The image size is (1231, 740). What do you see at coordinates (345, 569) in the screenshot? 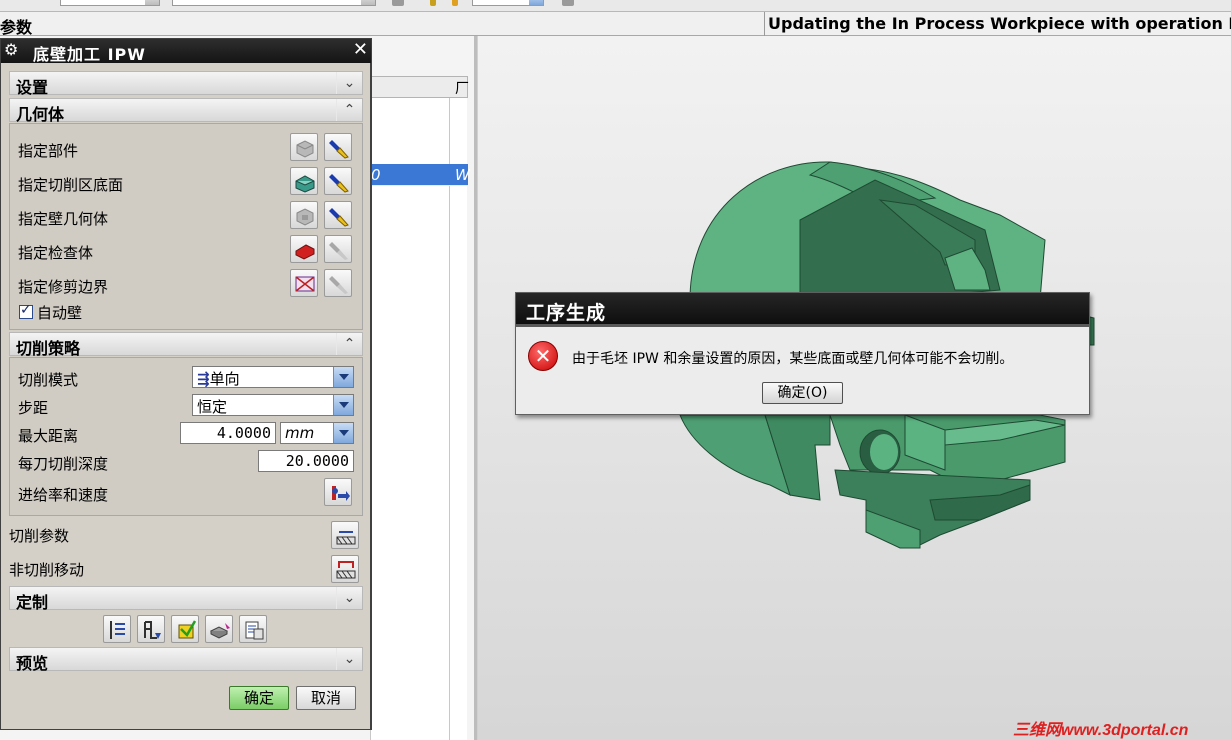
I see `non-cutting-moves-button` at bounding box center [345, 569].